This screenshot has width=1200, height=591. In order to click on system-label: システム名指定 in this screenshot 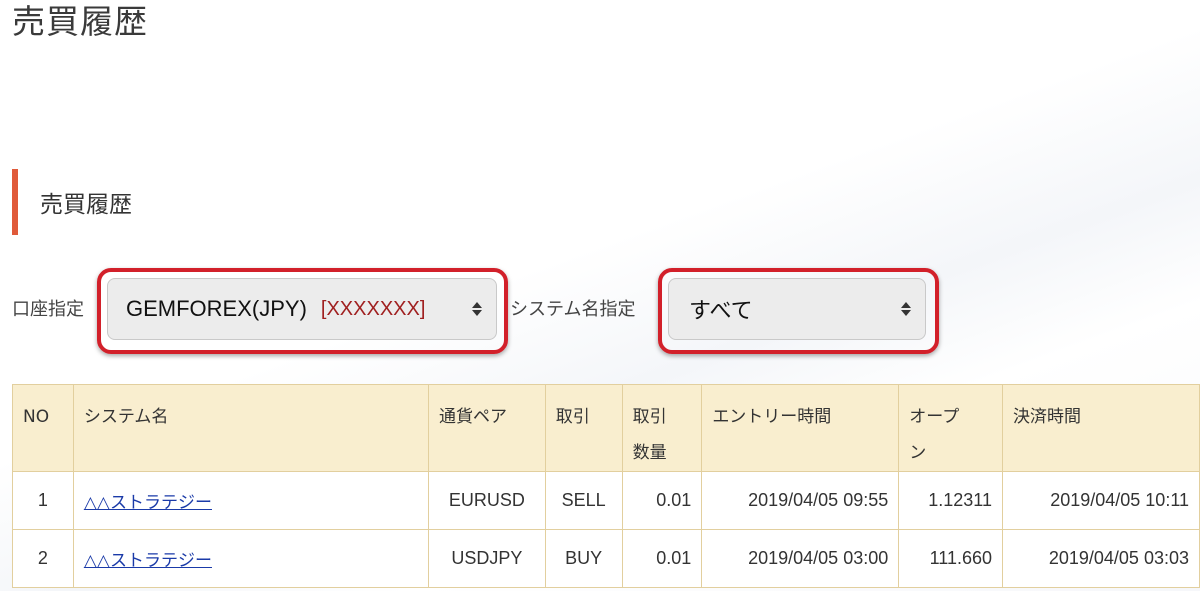, I will do `click(573, 309)`.